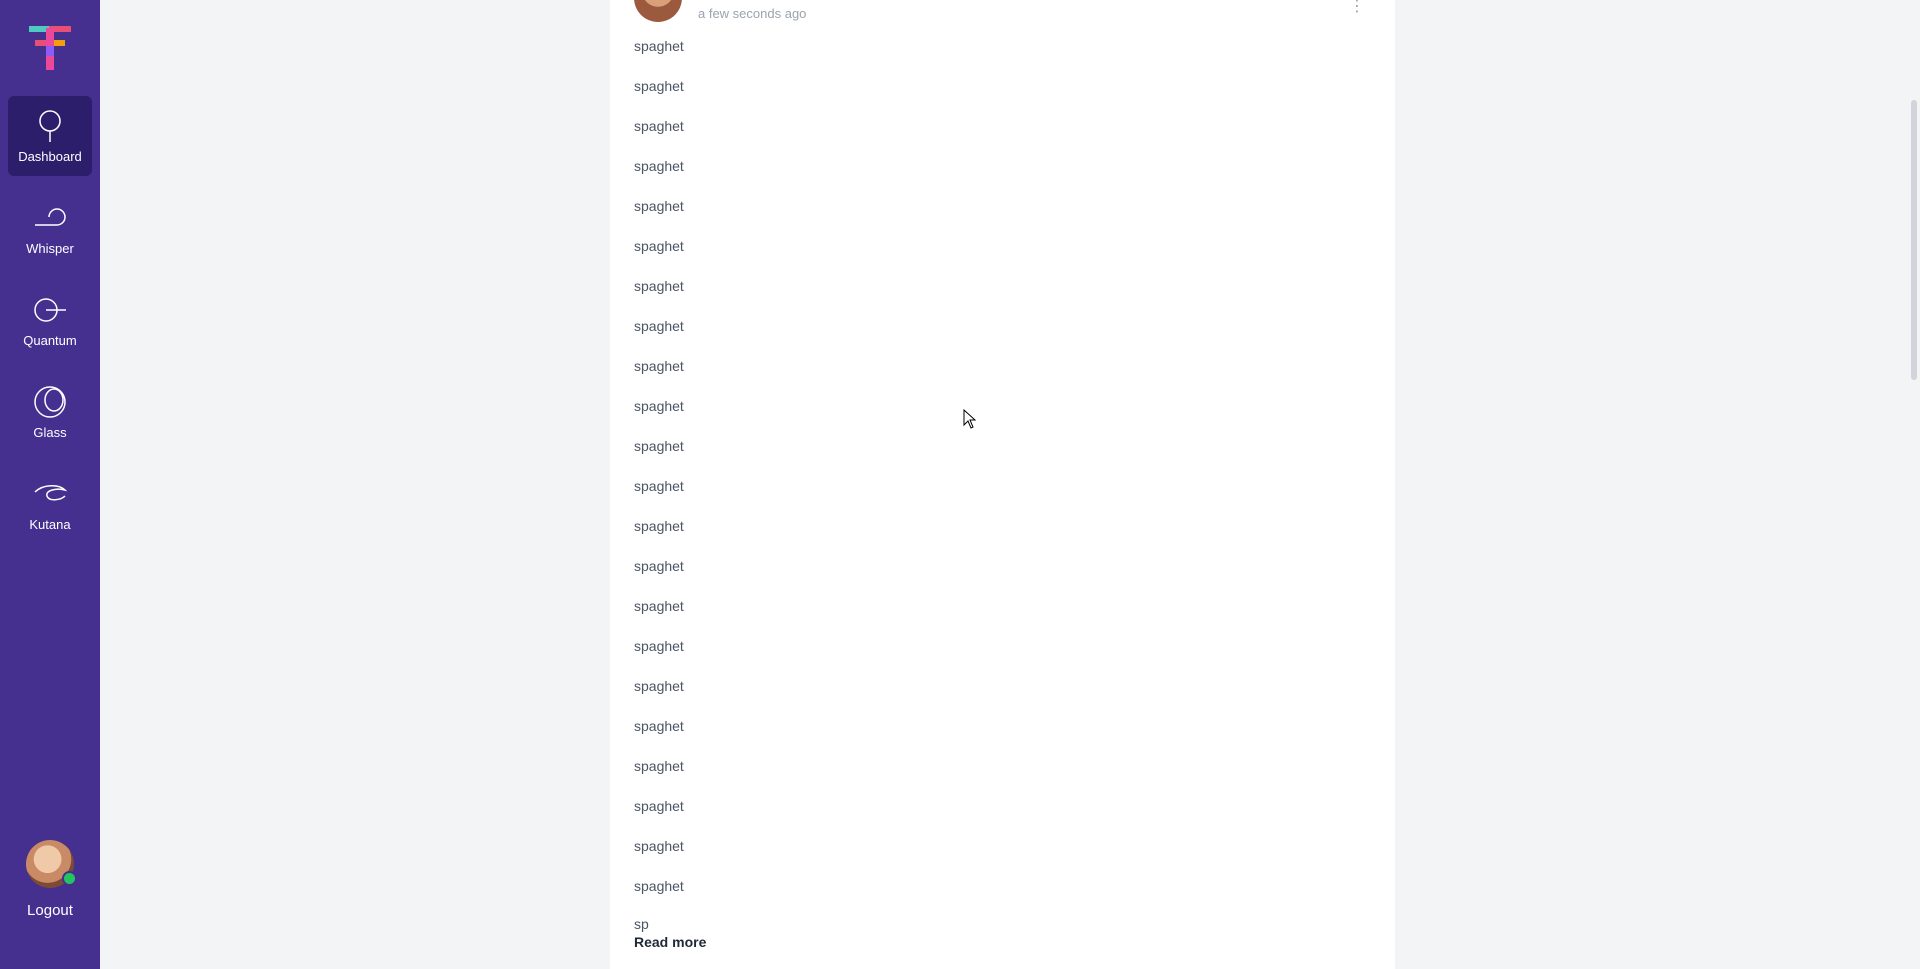  I want to click on logout-button: Logout, so click(50, 910).